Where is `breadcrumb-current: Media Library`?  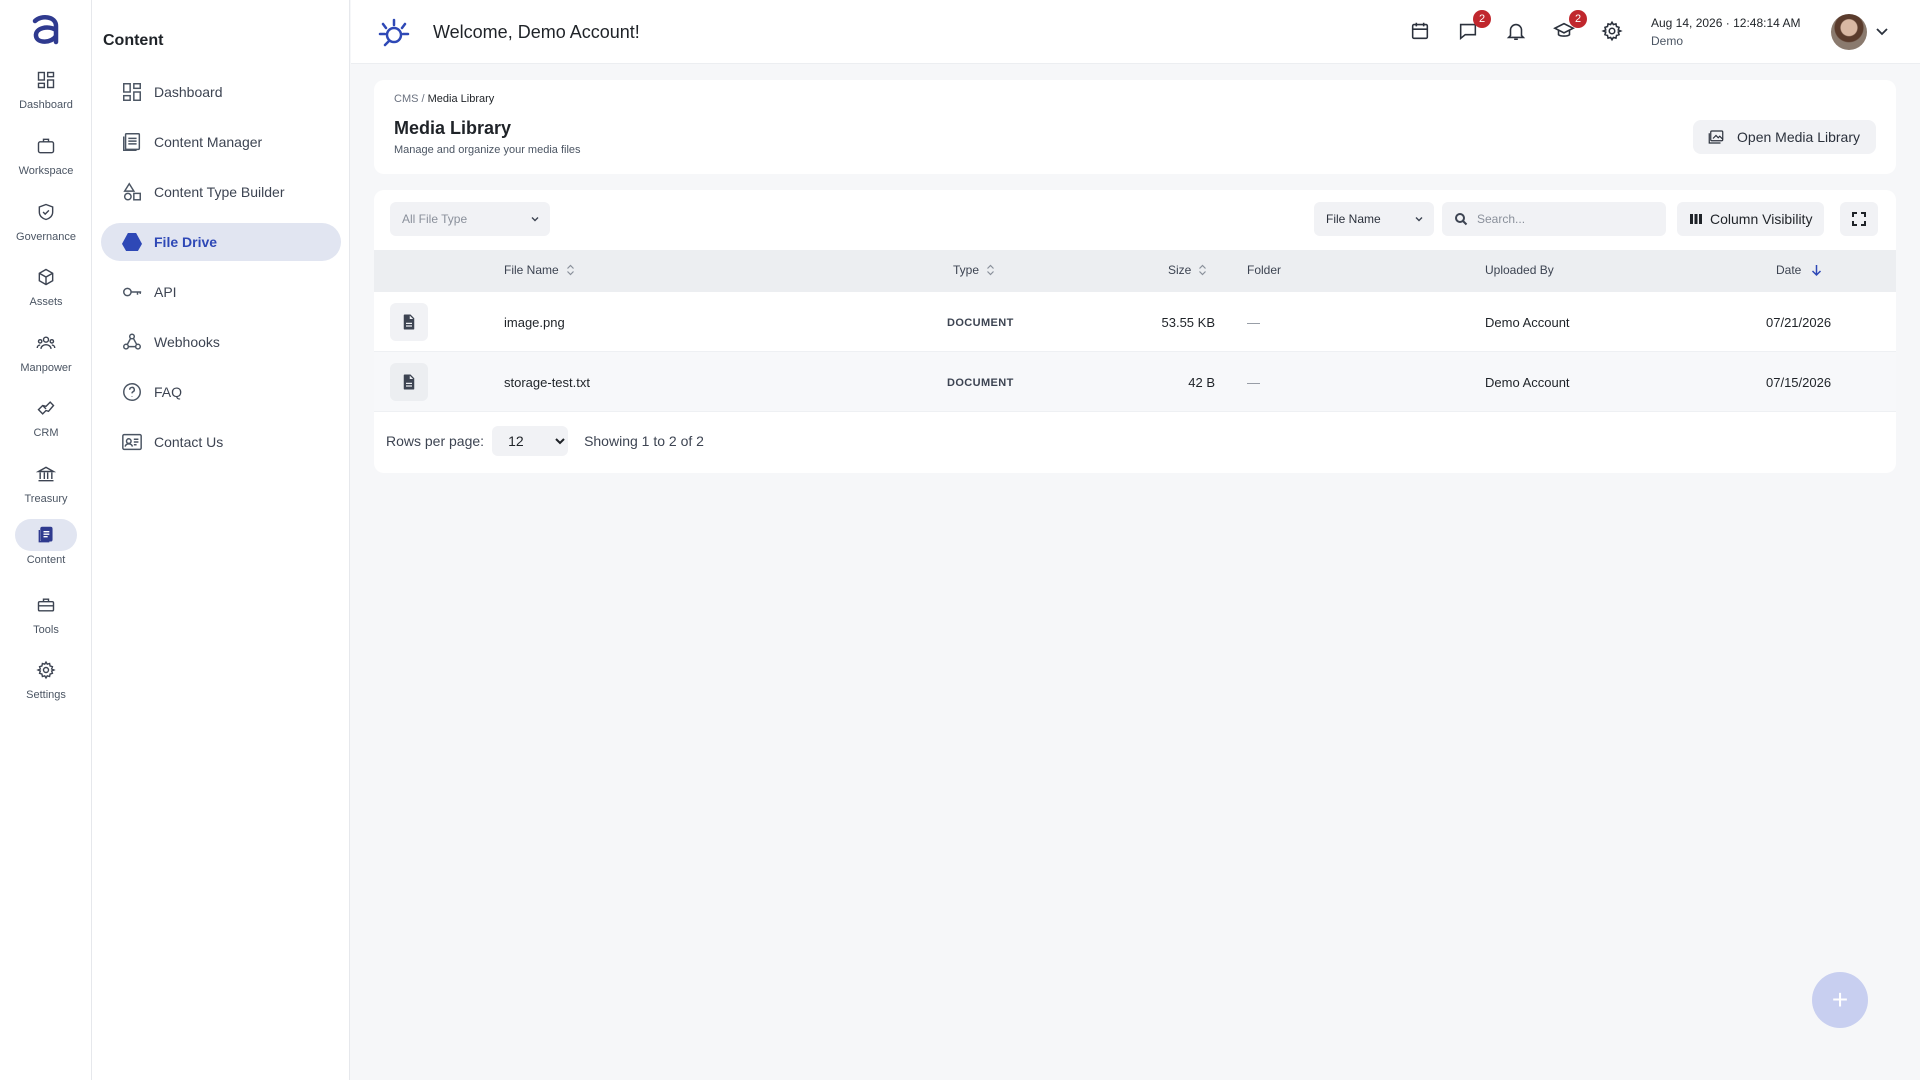
breadcrumb-current: Media Library is located at coordinates (461, 99).